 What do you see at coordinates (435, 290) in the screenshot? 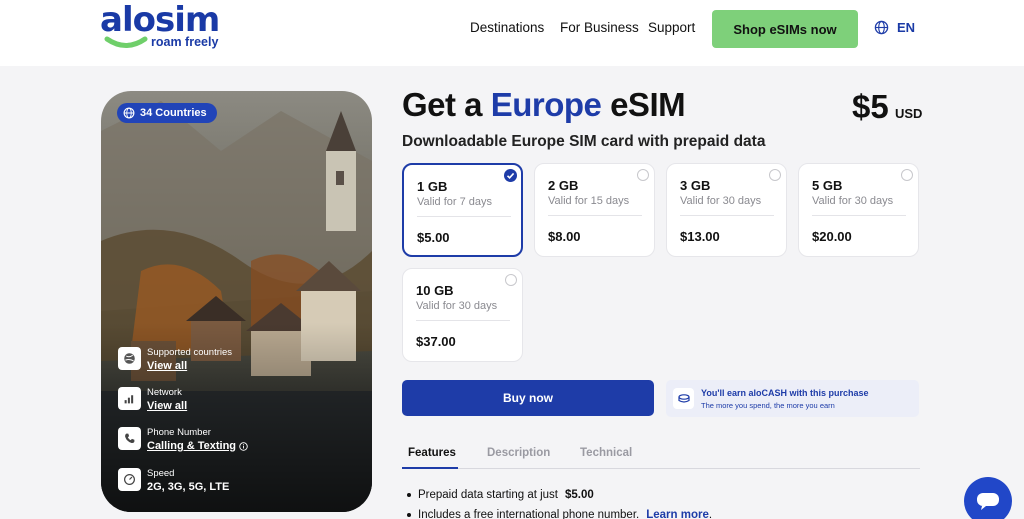
I see `plan-data: 10 GB` at bounding box center [435, 290].